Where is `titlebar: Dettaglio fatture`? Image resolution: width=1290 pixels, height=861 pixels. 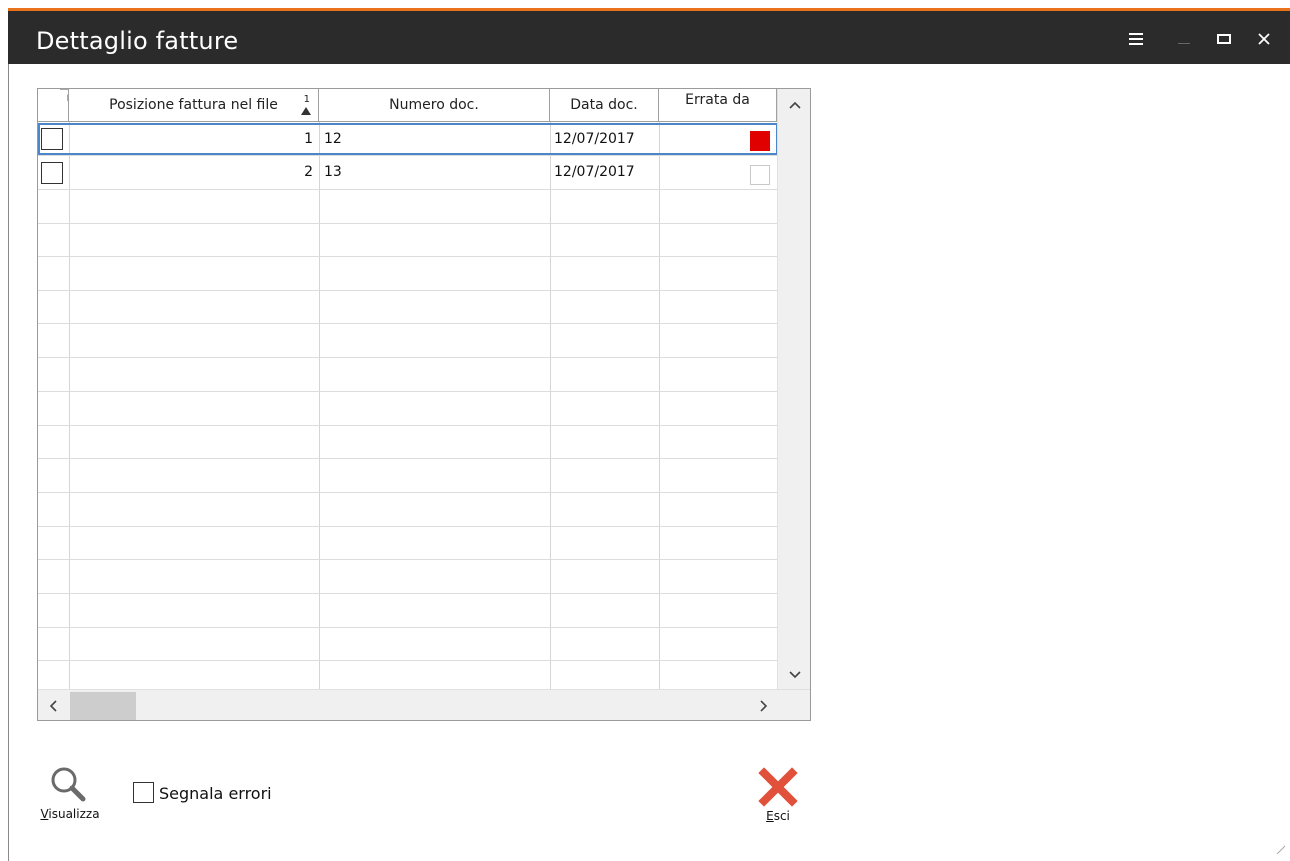
titlebar: Dettaglio fatture is located at coordinates (649, 37).